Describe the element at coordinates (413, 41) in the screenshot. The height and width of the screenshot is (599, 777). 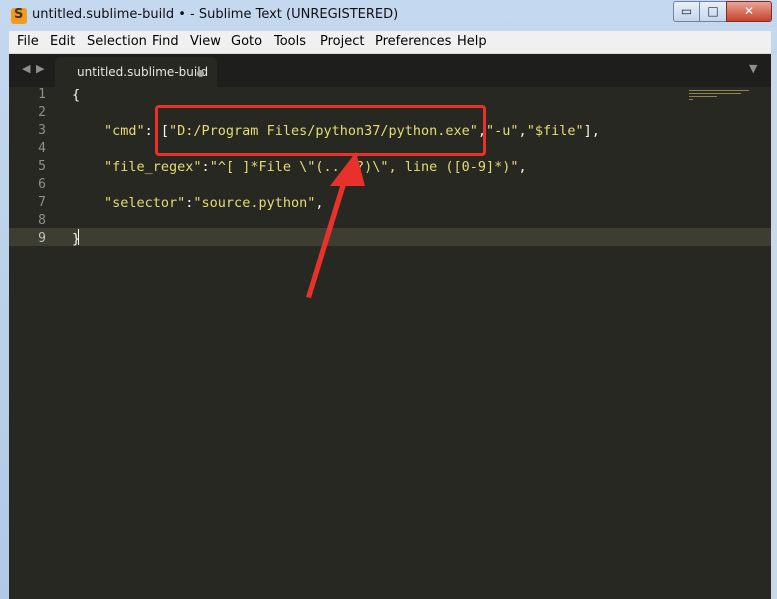
I see `menu-preferences: Preferences` at that location.